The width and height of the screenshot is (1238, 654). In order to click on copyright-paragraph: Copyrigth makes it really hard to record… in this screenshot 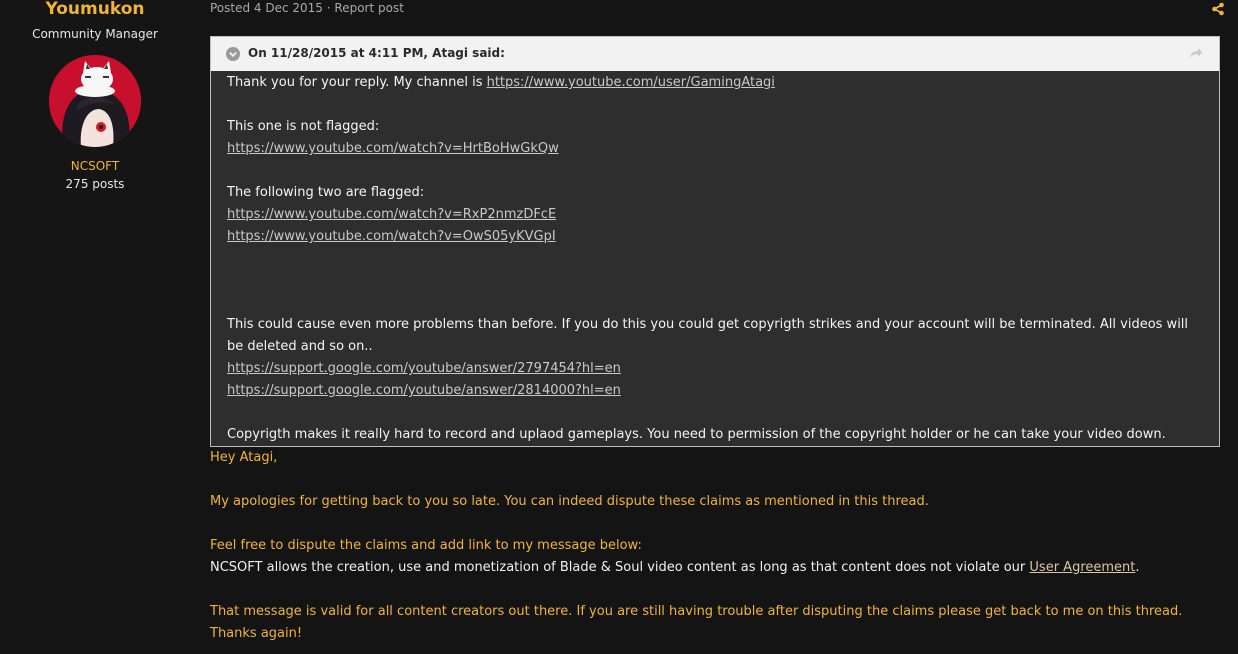, I will do `click(696, 434)`.